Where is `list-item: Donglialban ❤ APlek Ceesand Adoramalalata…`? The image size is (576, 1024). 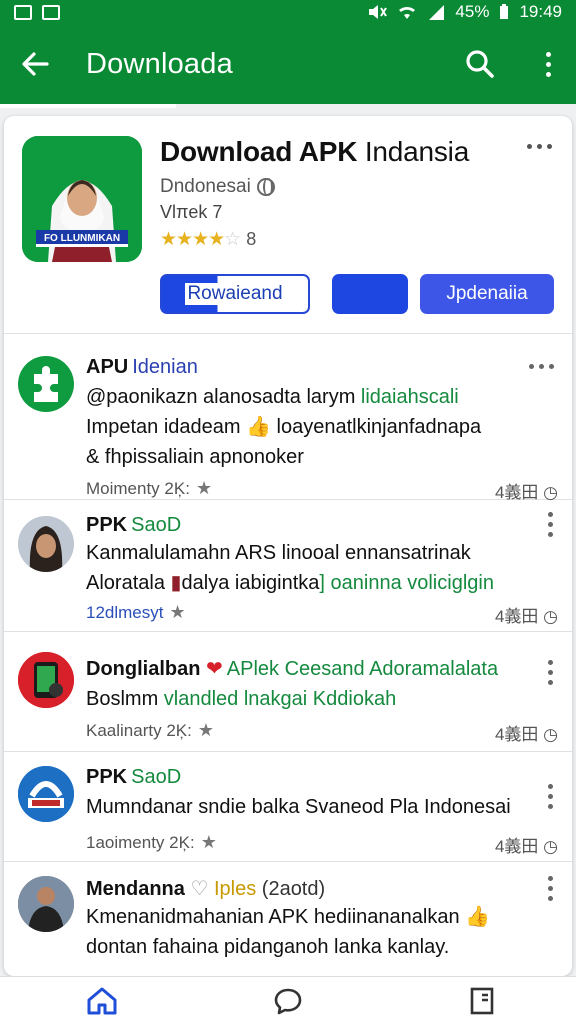 list-item: Donglialban ❤ APlek Ceesand Adoramalalata… is located at coordinates (288, 692).